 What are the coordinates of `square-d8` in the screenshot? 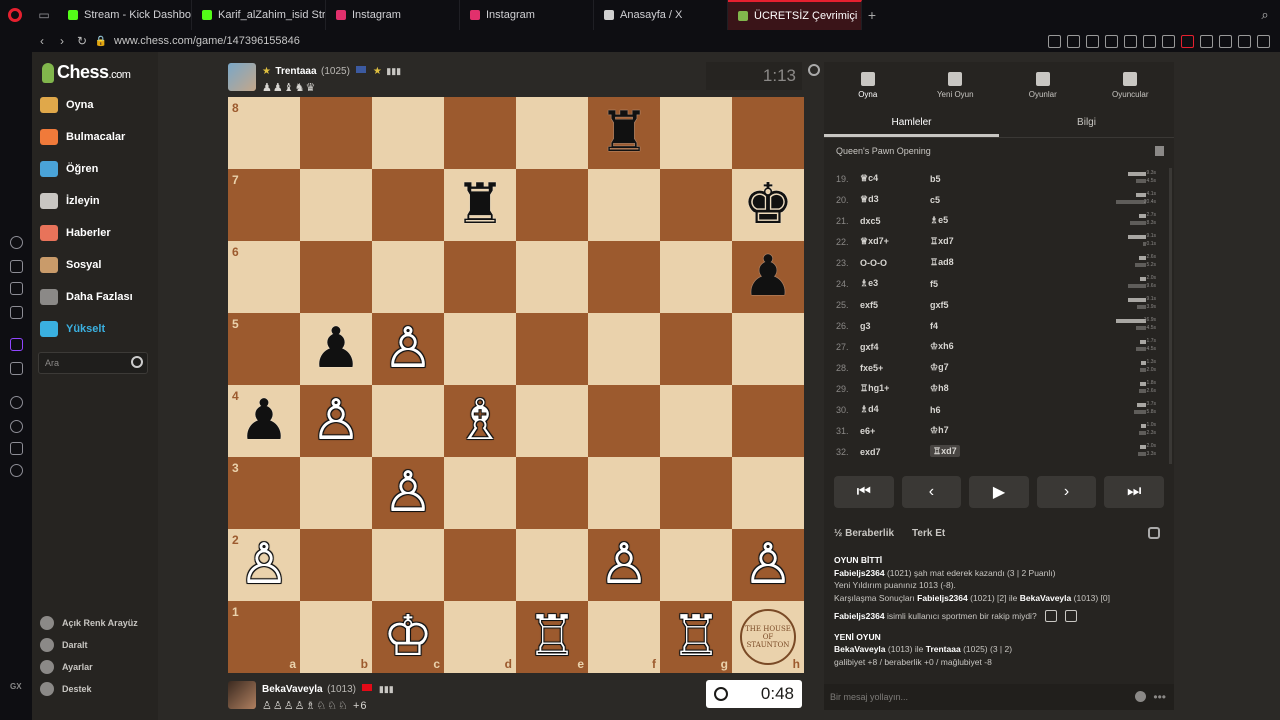 It's located at (480, 133).